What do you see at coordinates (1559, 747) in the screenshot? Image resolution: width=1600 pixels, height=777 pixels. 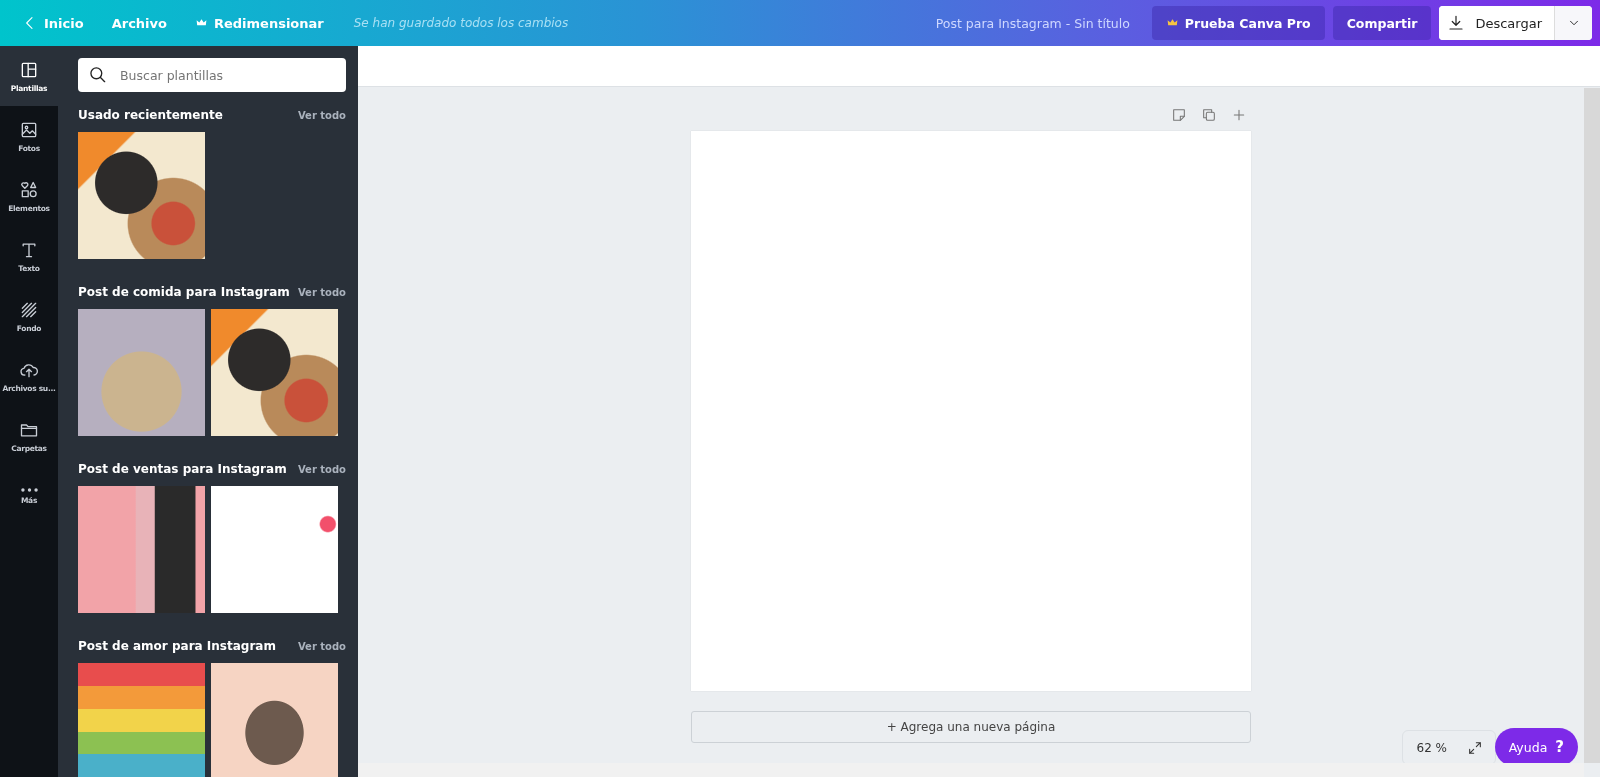 I see `question-mark-icon: ?` at bounding box center [1559, 747].